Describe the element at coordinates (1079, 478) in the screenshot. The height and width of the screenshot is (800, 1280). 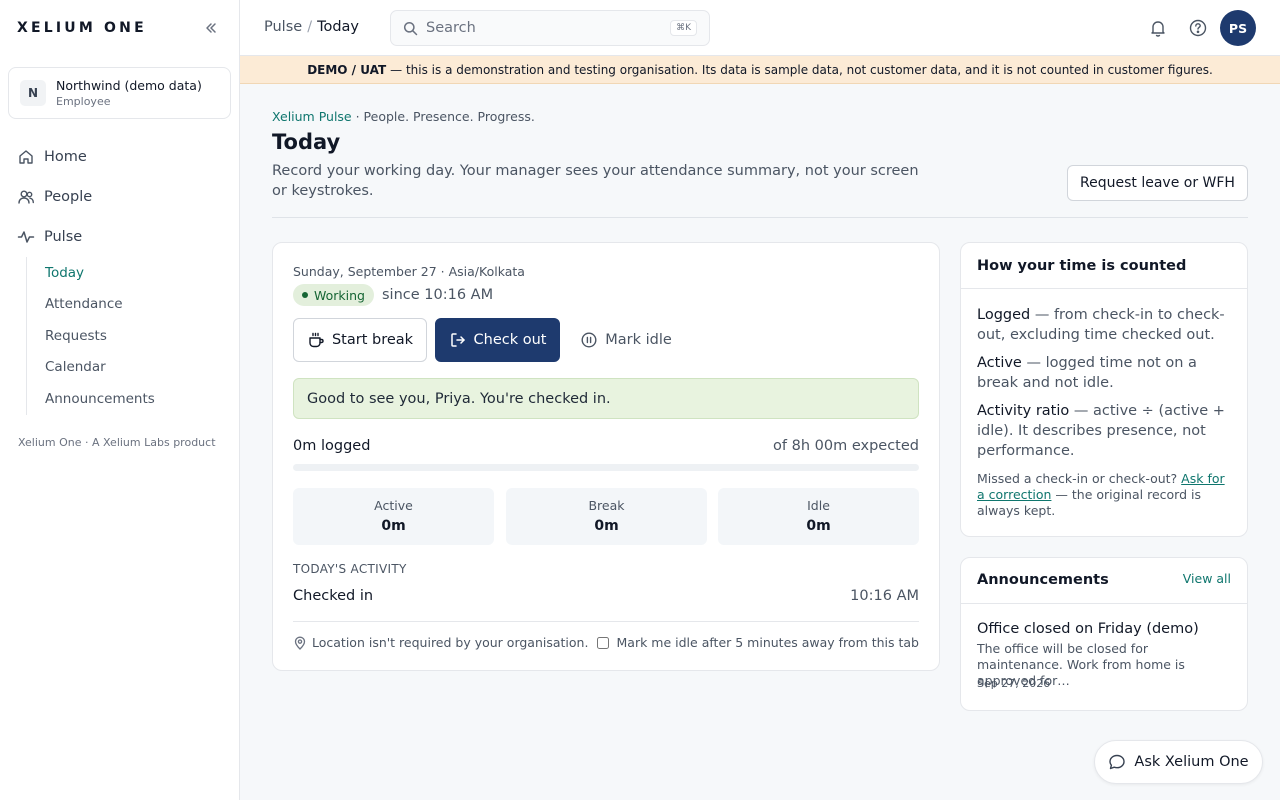
I see `correction-note-prefix: Missed a check-in or check-out?` at that location.